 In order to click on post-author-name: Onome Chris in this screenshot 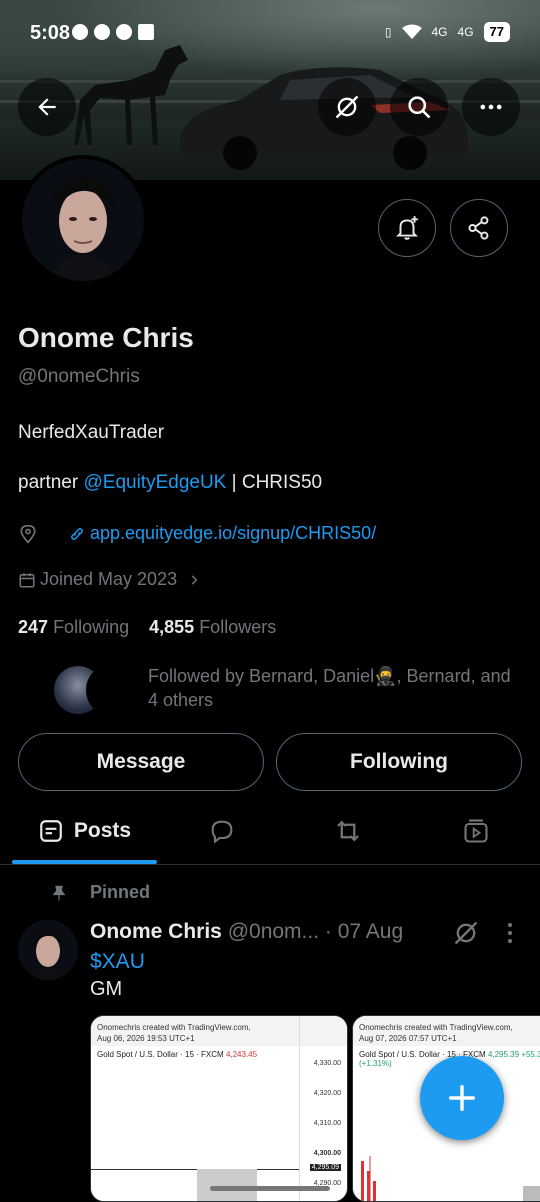, I will do `click(156, 931)`.